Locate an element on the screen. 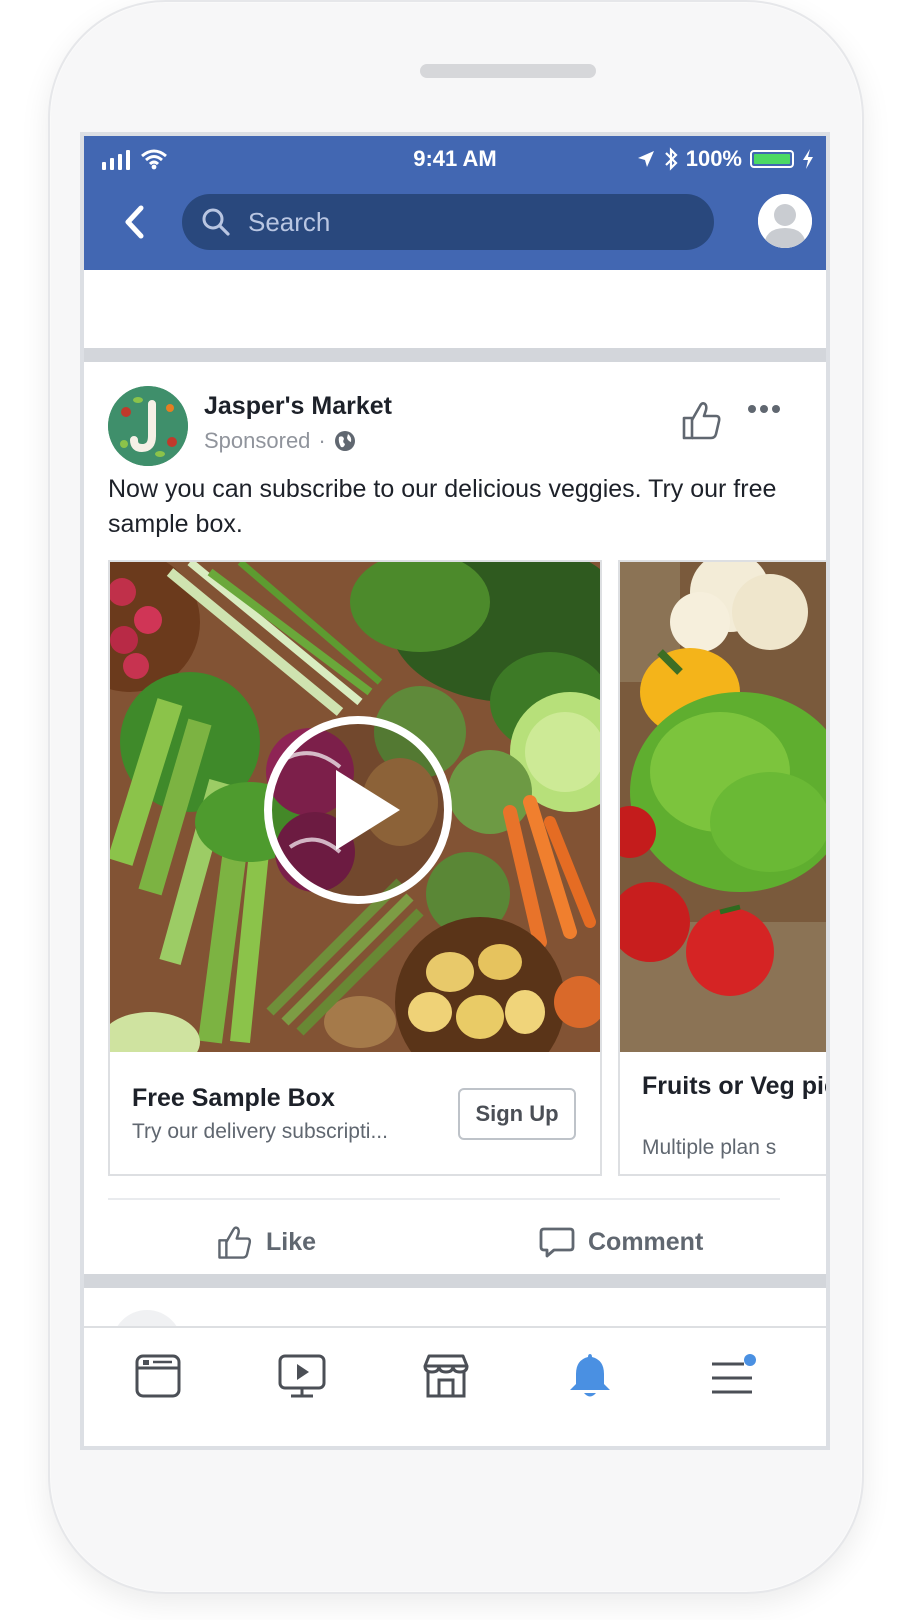 The height and width of the screenshot is (1620, 906). jaspers-market-logo is located at coordinates (148, 426).